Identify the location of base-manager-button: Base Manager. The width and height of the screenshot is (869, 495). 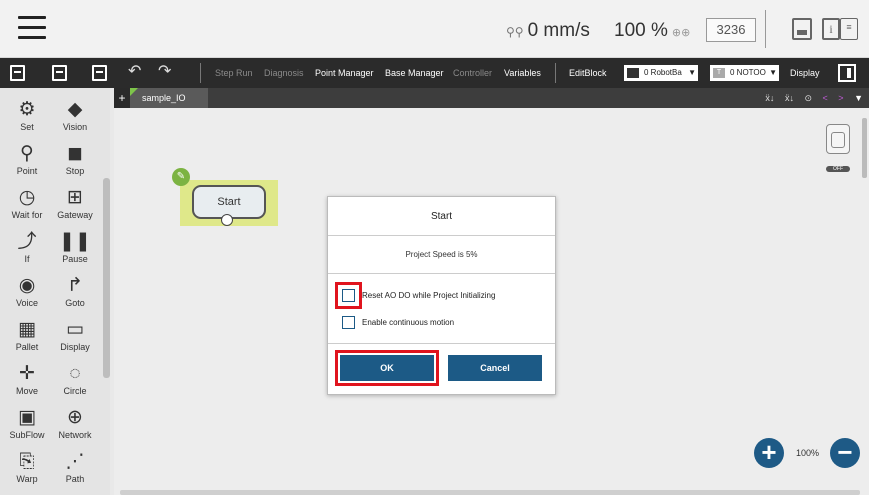
(414, 73).